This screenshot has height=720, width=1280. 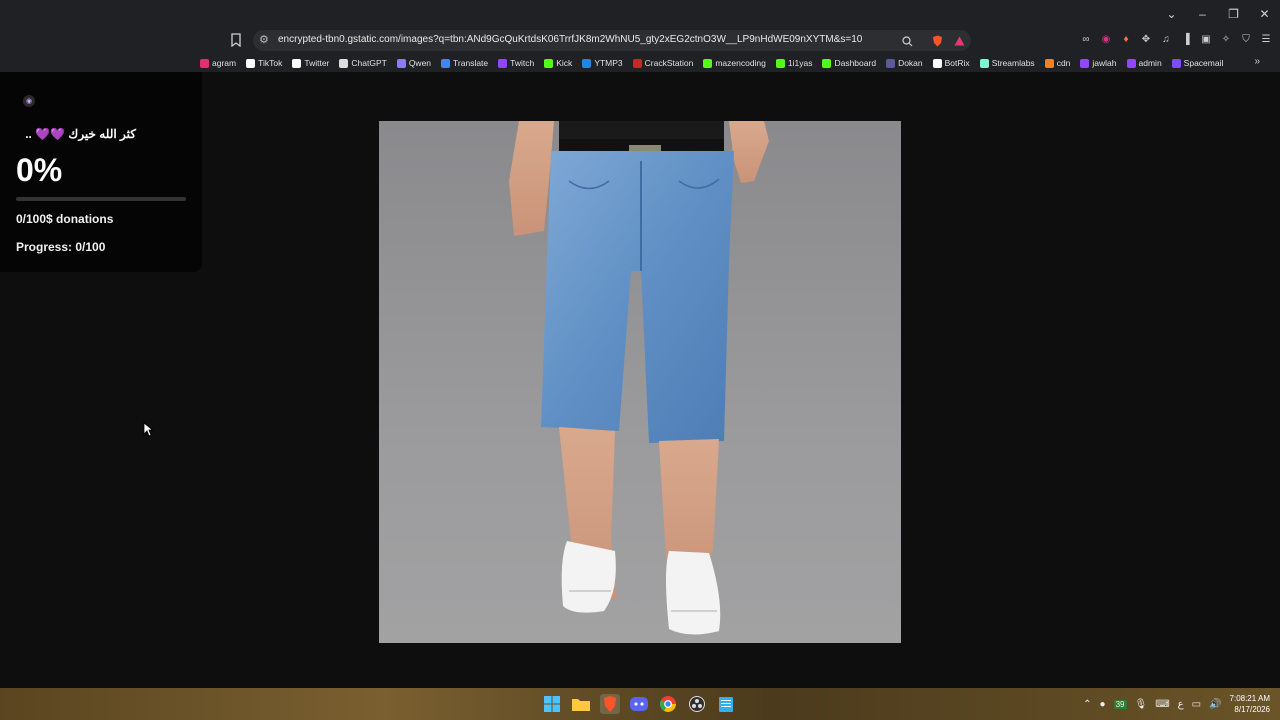 I want to click on admin-icon, so click(x=1131, y=63).